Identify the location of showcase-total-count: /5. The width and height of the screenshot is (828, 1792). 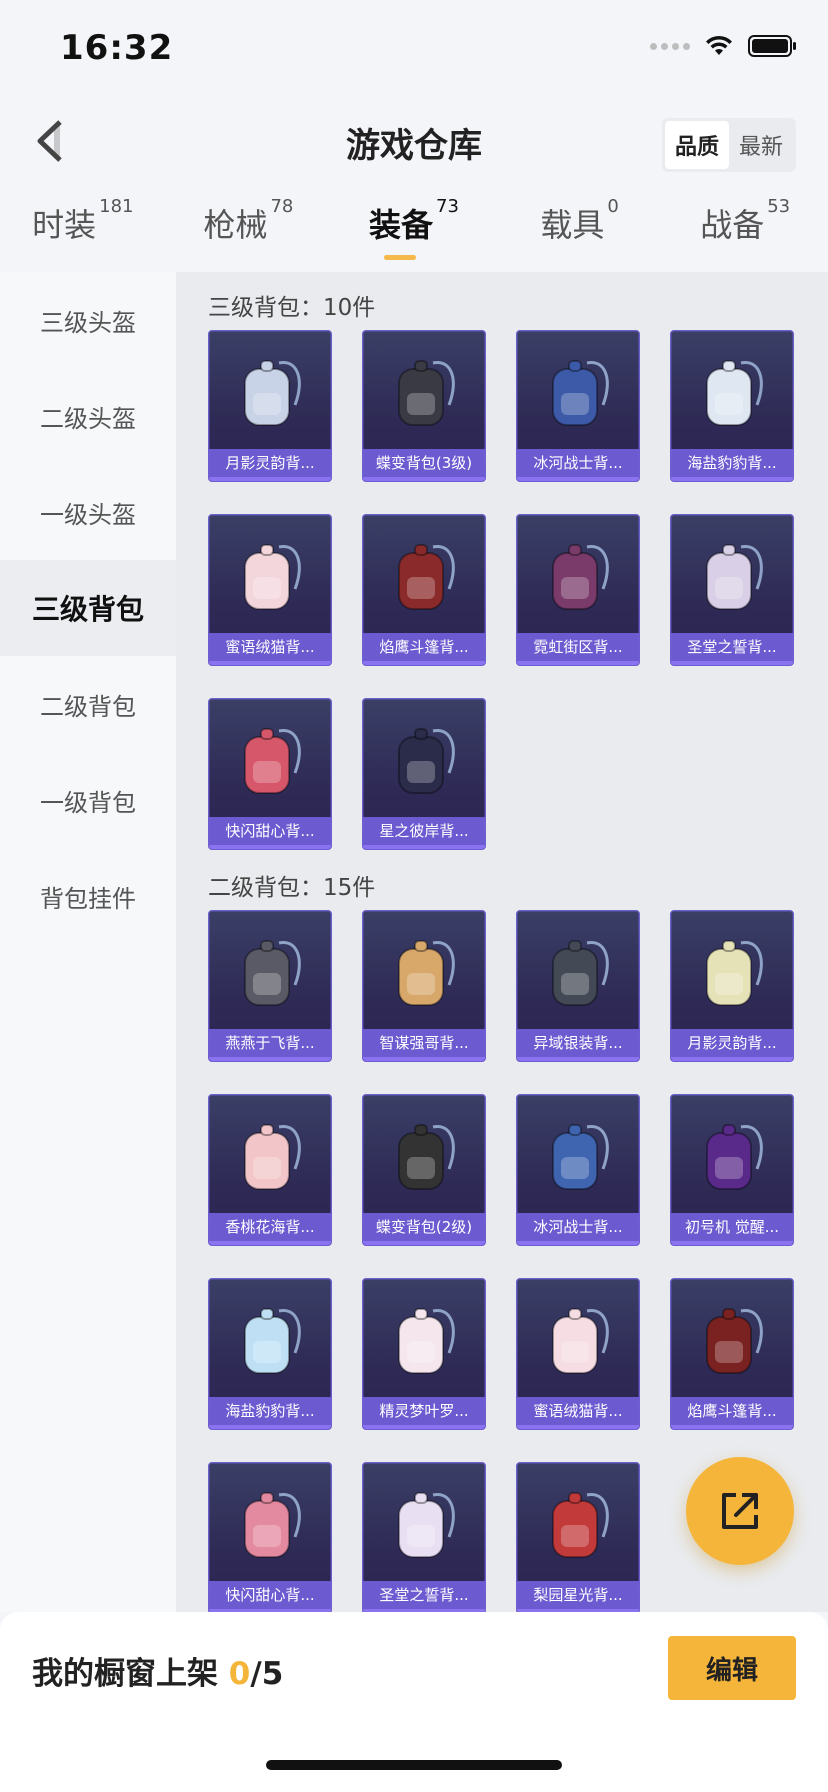
(267, 1674).